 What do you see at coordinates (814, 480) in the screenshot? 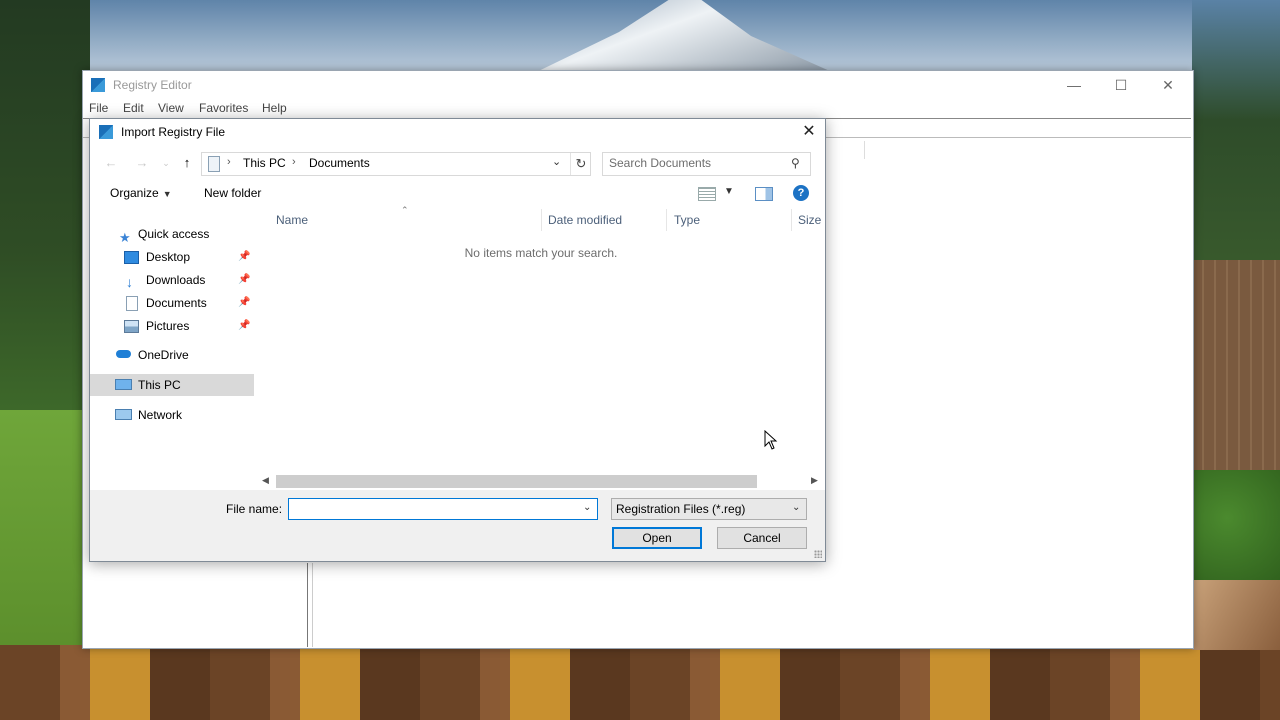
I see `scroll-right-icon: ▶` at bounding box center [814, 480].